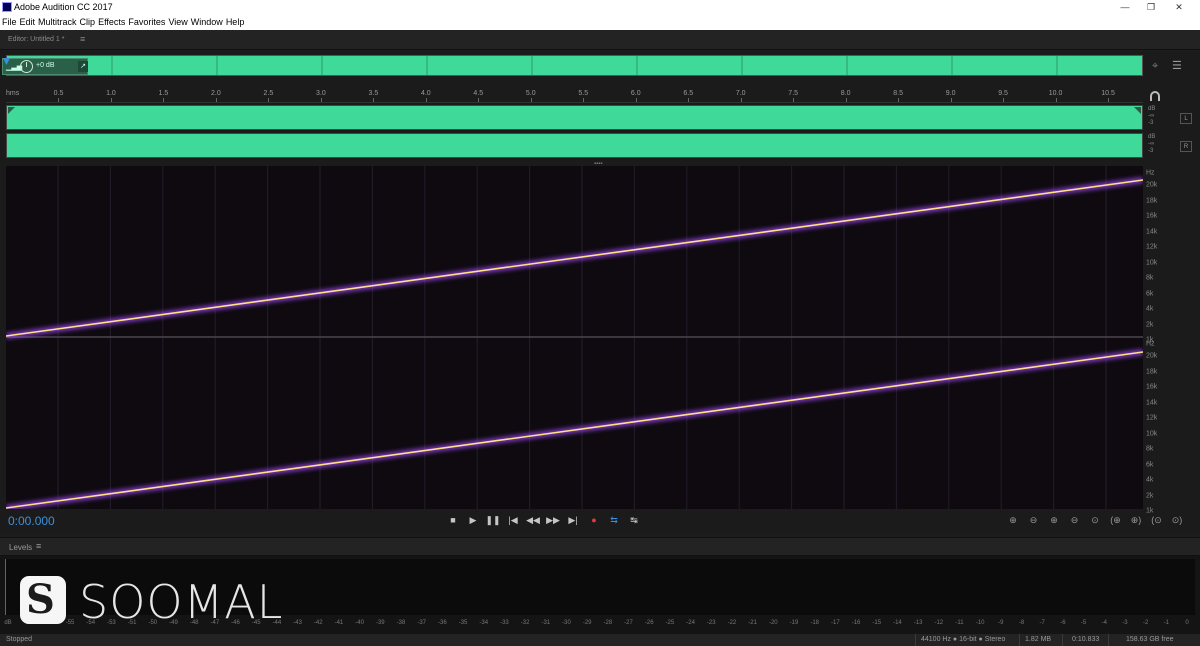 Image resolution: width=1200 pixels, height=646 pixels. I want to click on ruler-tick-label: 2.5, so click(268, 93).